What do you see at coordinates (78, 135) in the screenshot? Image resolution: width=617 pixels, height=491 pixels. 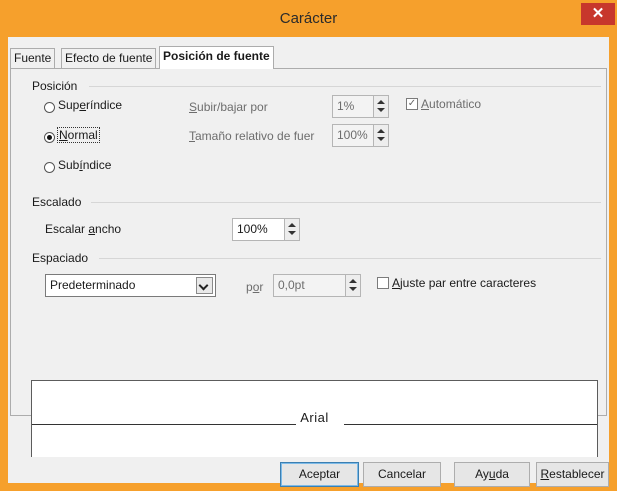 I see `normal-label: Normal` at bounding box center [78, 135].